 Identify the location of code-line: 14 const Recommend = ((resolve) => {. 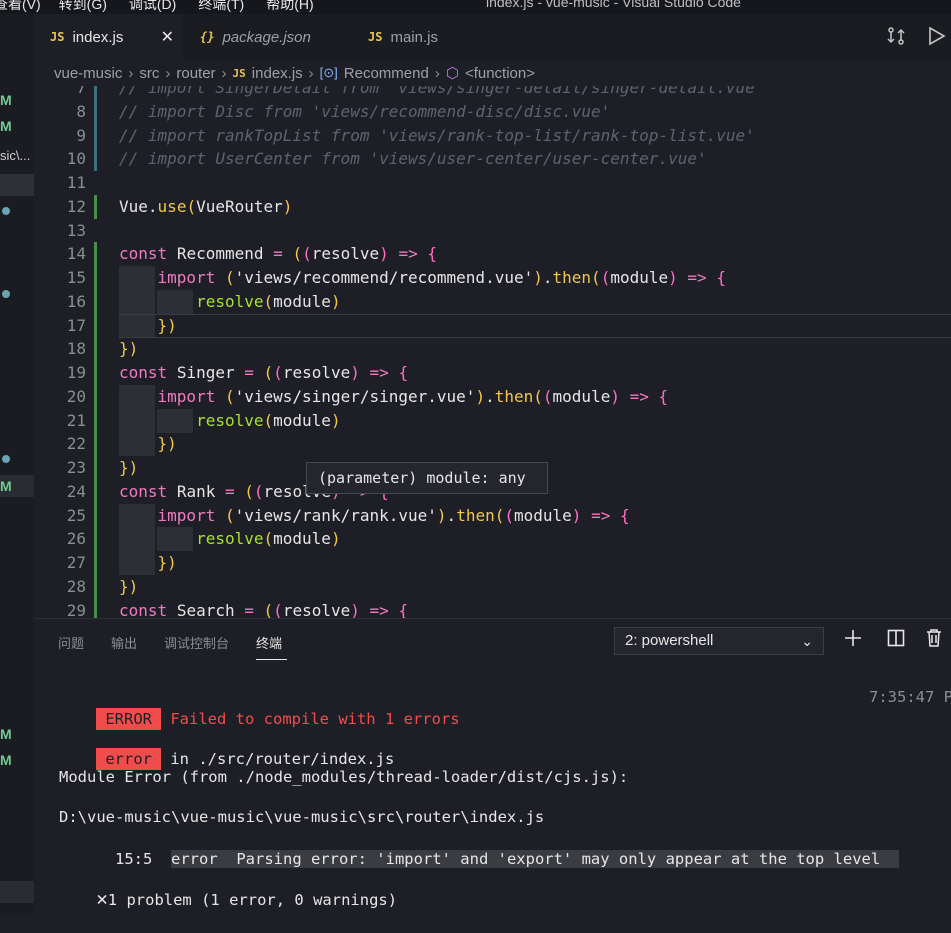
(492, 254).